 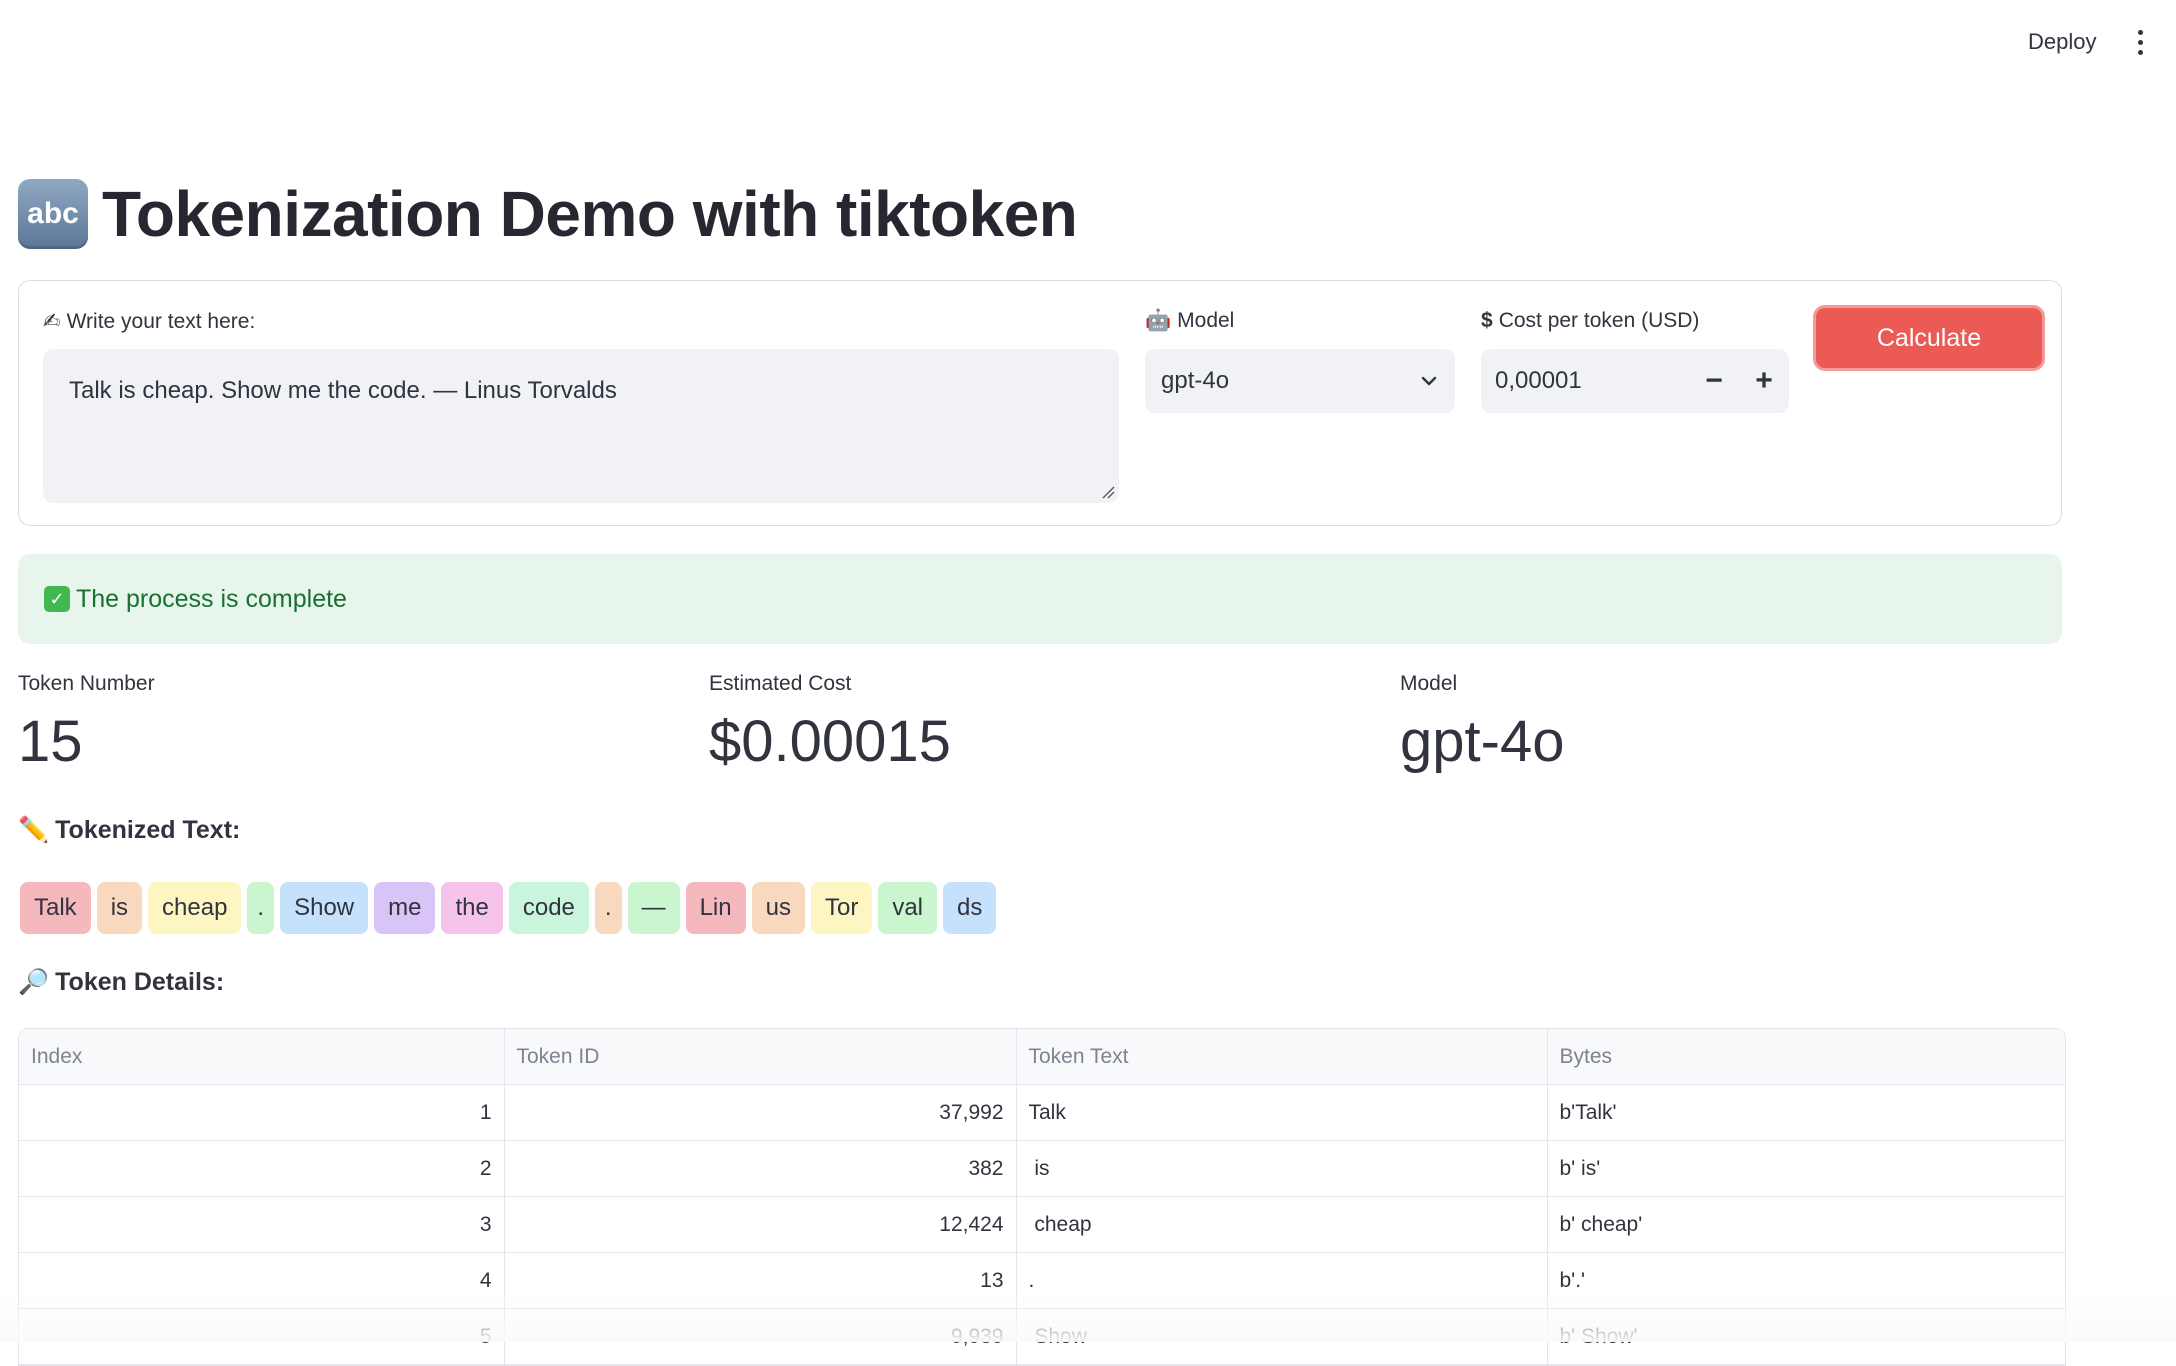 What do you see at coordinates (129, 830) in the screenshot?
I see `tokenized-heading: ✏️ Tokenized Text:` at bounding box center [129, 830].